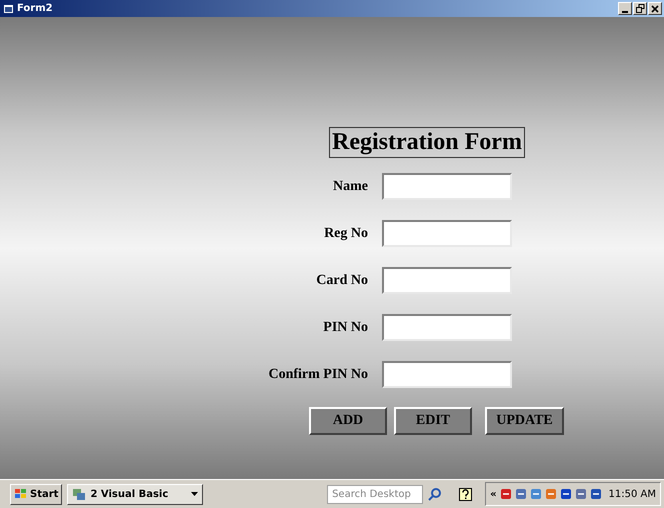 The height and width of the screenshot is (508, 664). I want to click on field-label: Reg No, so click(346, 234).